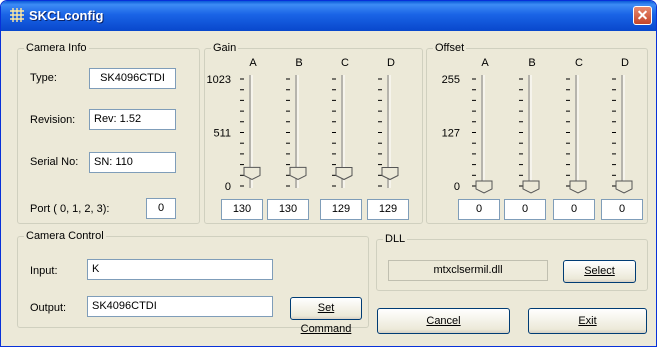  I want to click on gain-slider-thumb-c, so click(344, 174).